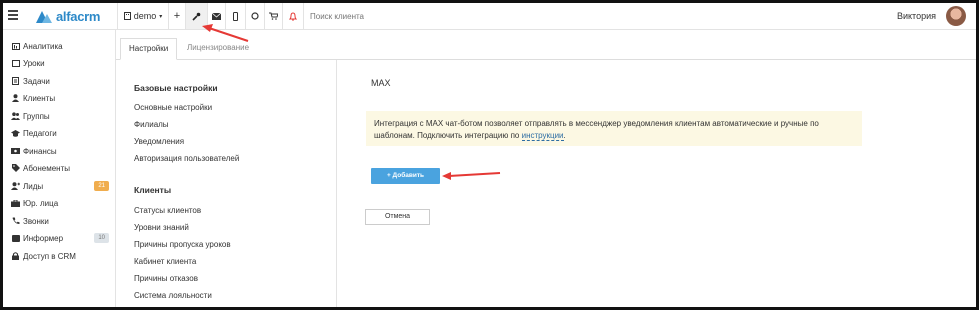 The image size is (979, 310). What do you see at coordinates (397, 217) in the screenshot?
I see `cancel-button: Отмена` at bounding box center [397, 217].